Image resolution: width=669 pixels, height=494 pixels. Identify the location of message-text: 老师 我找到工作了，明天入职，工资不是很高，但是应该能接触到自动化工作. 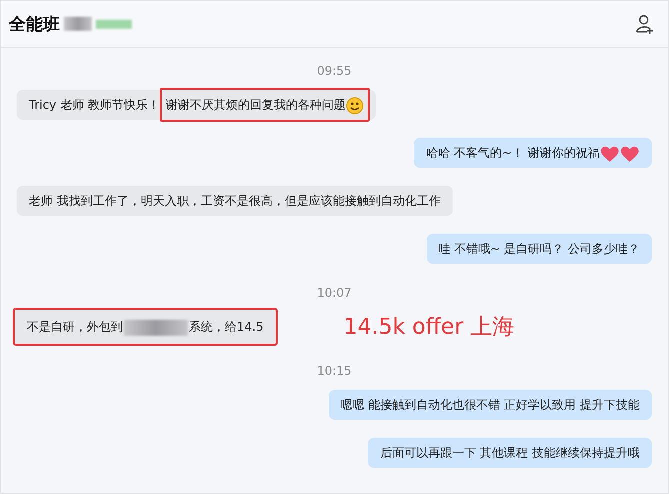
(235, 201).